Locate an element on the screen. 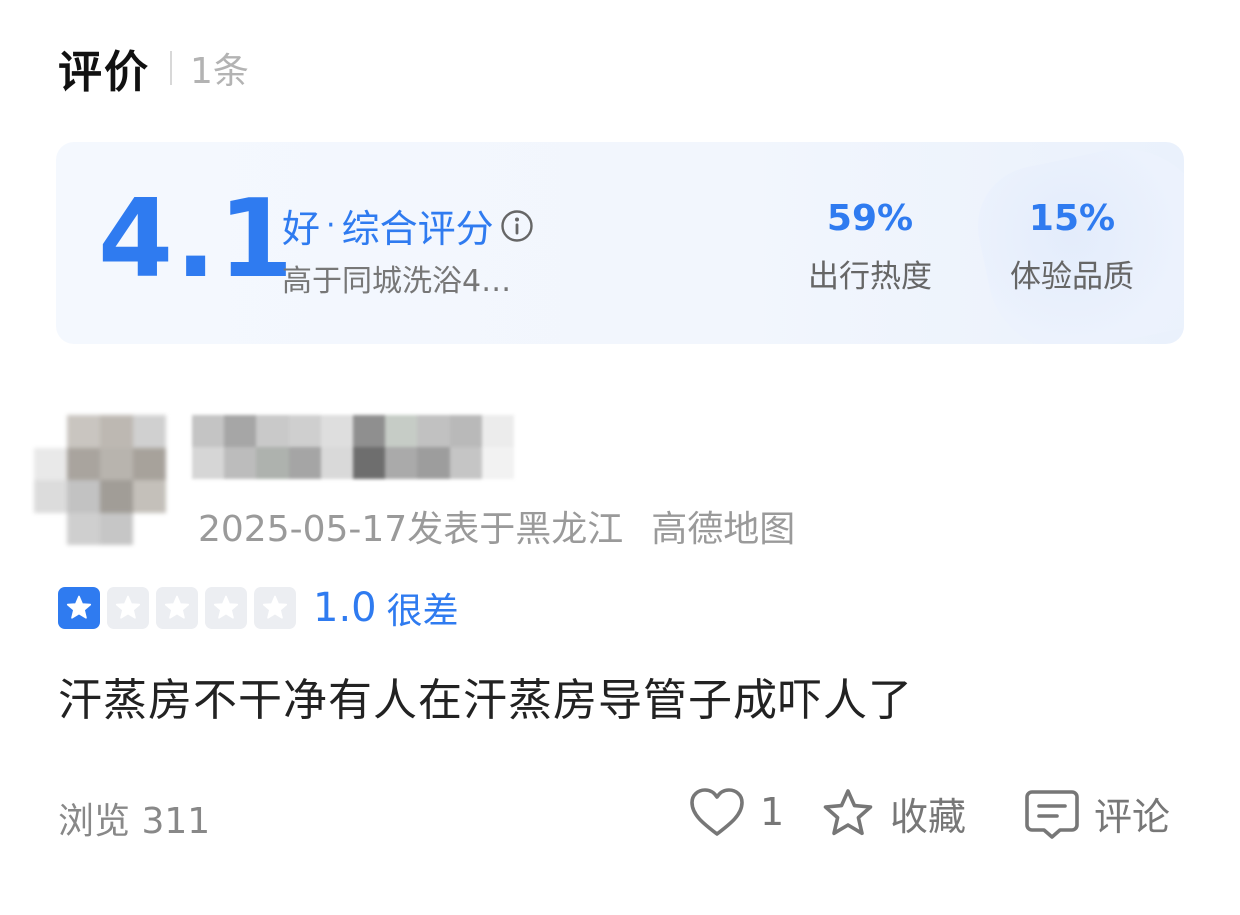  comment-button: 评论 is located at coordinates (1097, 813).